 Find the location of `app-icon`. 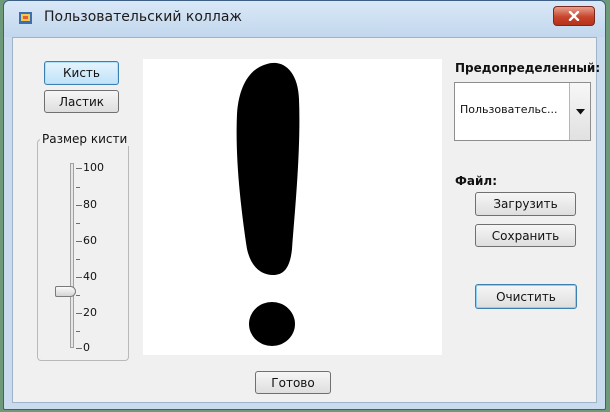

app-icon is located at coordinates (25, 18).